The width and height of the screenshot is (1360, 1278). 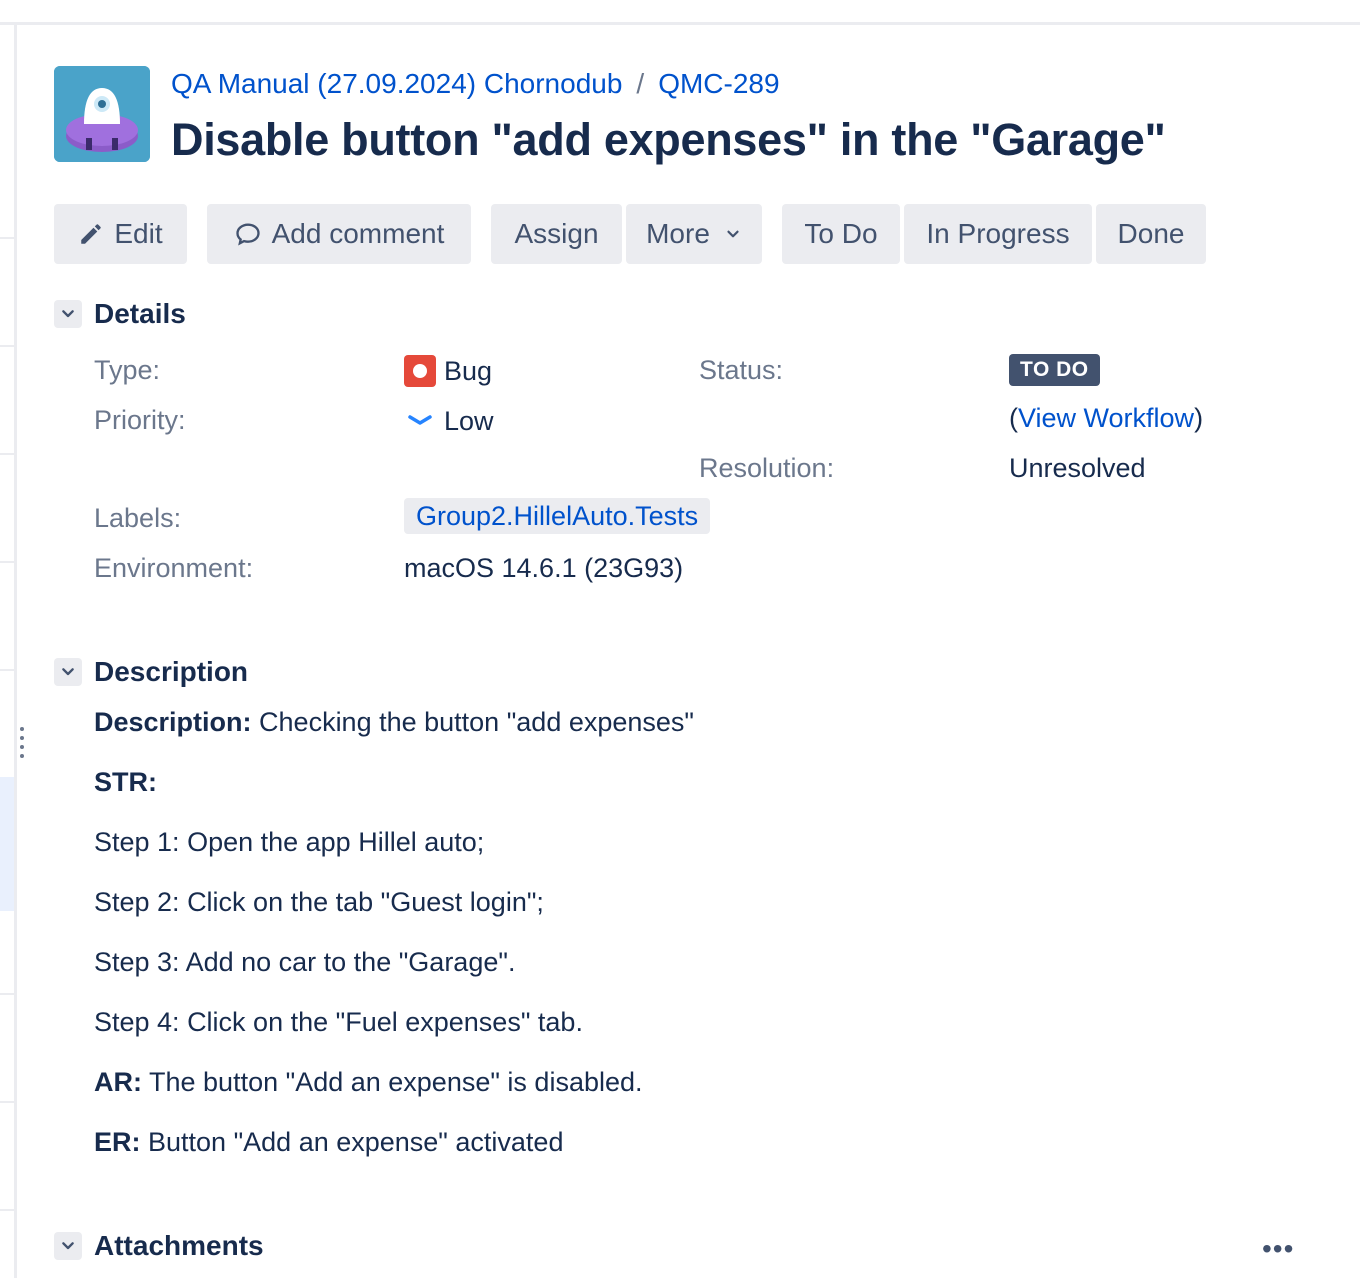 I want to click on expected-result: ER: Button "Add an expense" activated, so click(x=328, y=1142).